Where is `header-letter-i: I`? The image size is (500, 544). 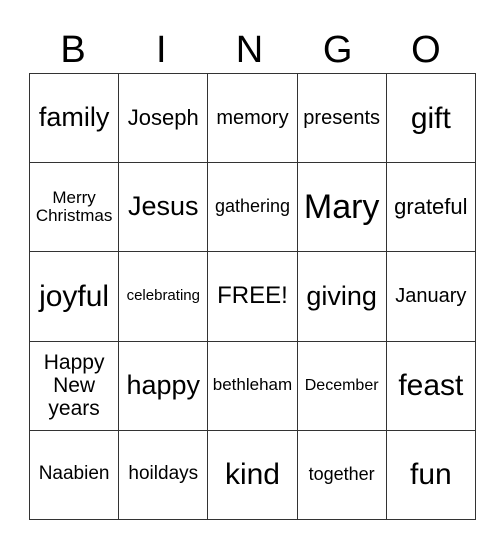
header-letter-i: I is located at coordinates (161, 50).